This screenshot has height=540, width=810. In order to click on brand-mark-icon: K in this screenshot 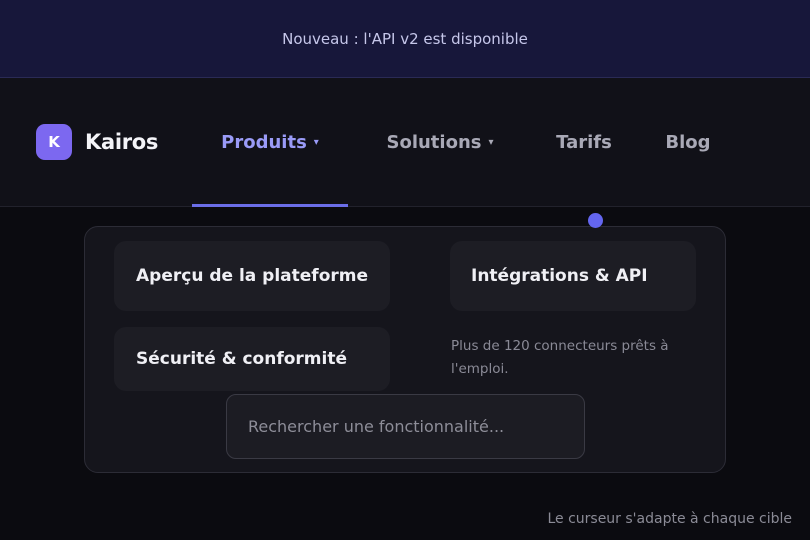, I will do `click(54, 142)`.